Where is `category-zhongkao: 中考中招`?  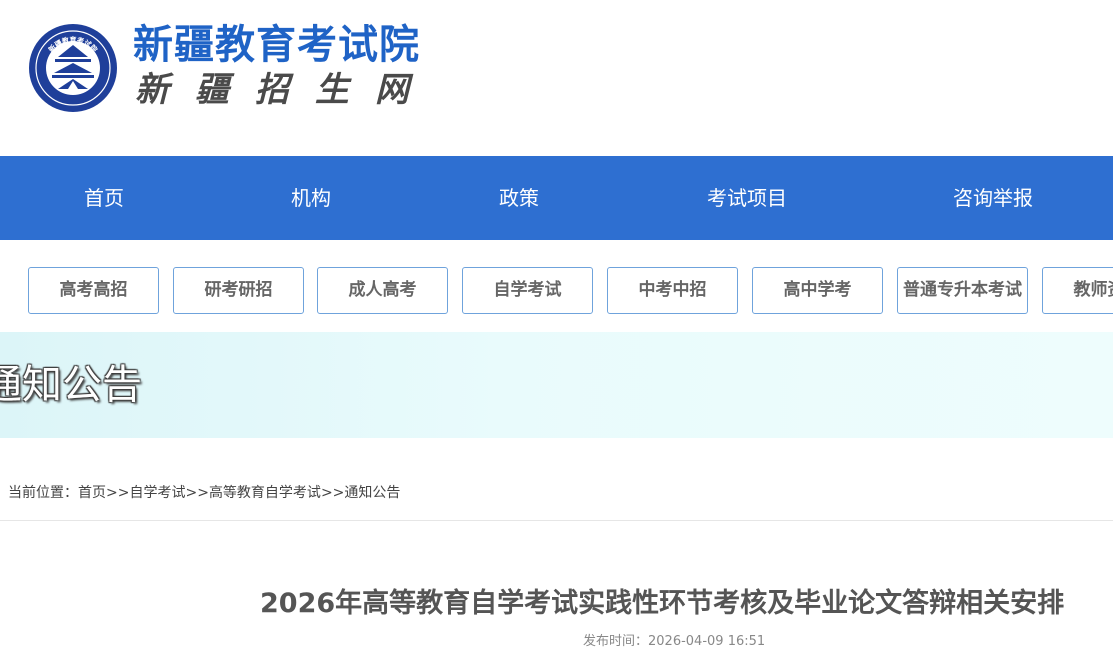
category-zhongkao: 中考中招 is located at coordinates (672, 290).